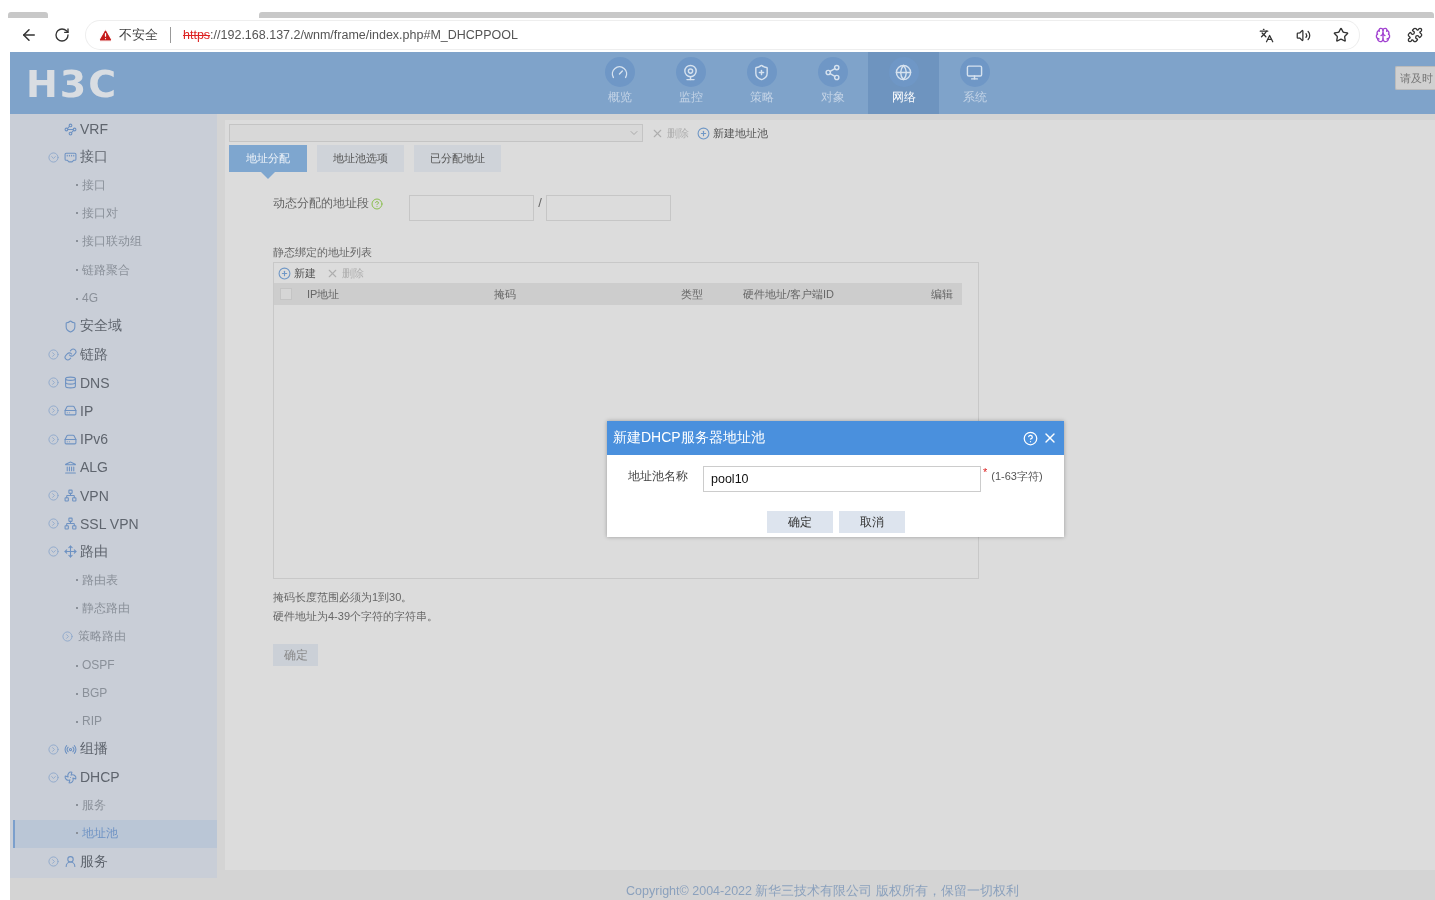 The height and width of the screenshot is (900, 1435). I want to click on required-mark: *, so click(985, 472).